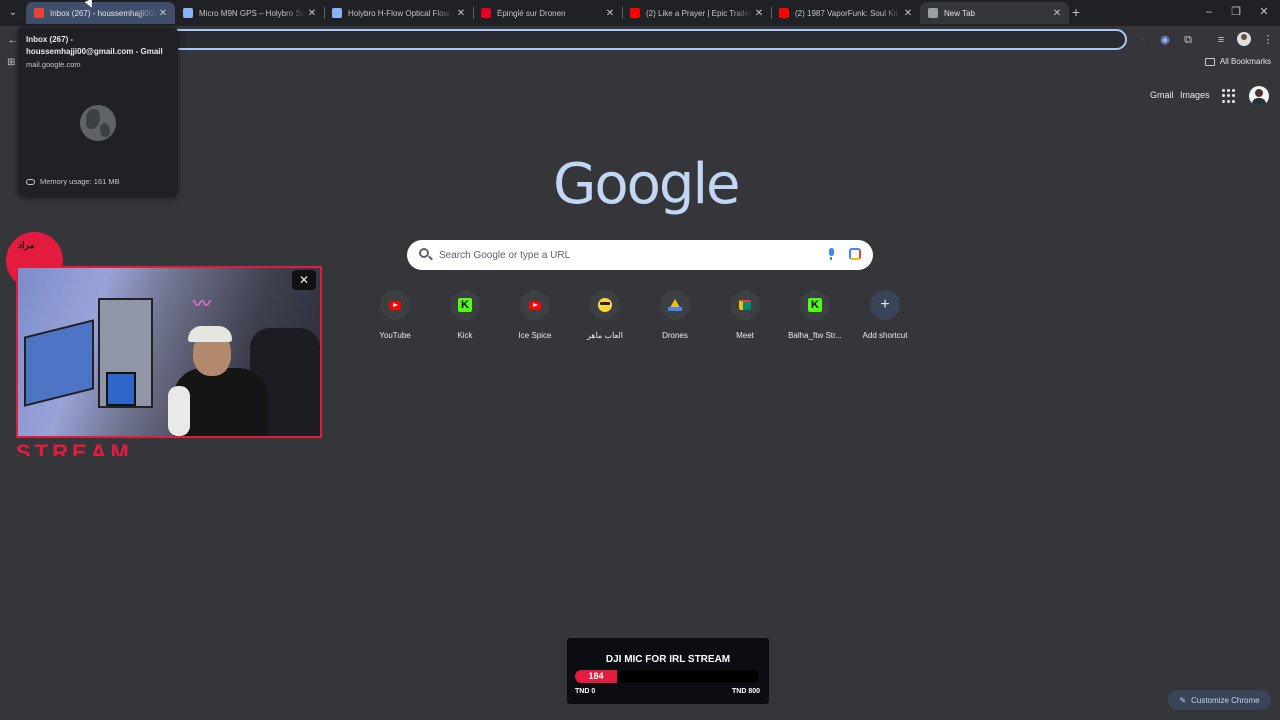 The image size is (1280, 720). I want to click on shortcut-label: Meet, so click(745, 335).